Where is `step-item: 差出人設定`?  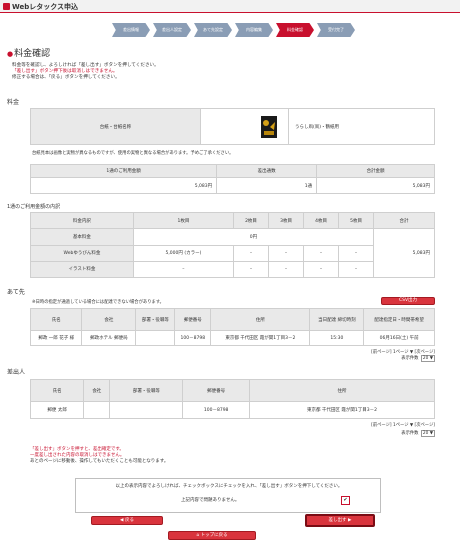 step-item: 差出人設定 is located at coordinates (172, 30).